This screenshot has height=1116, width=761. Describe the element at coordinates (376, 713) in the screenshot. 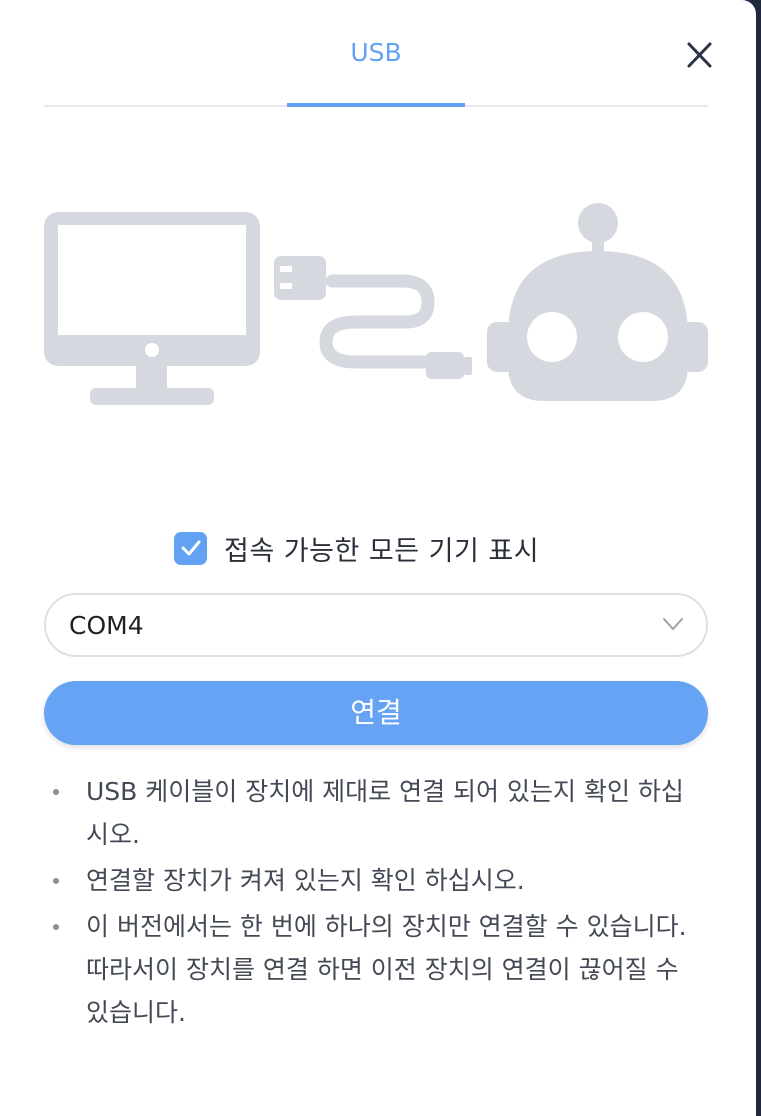

I see `connect-button: 연결` at that location.